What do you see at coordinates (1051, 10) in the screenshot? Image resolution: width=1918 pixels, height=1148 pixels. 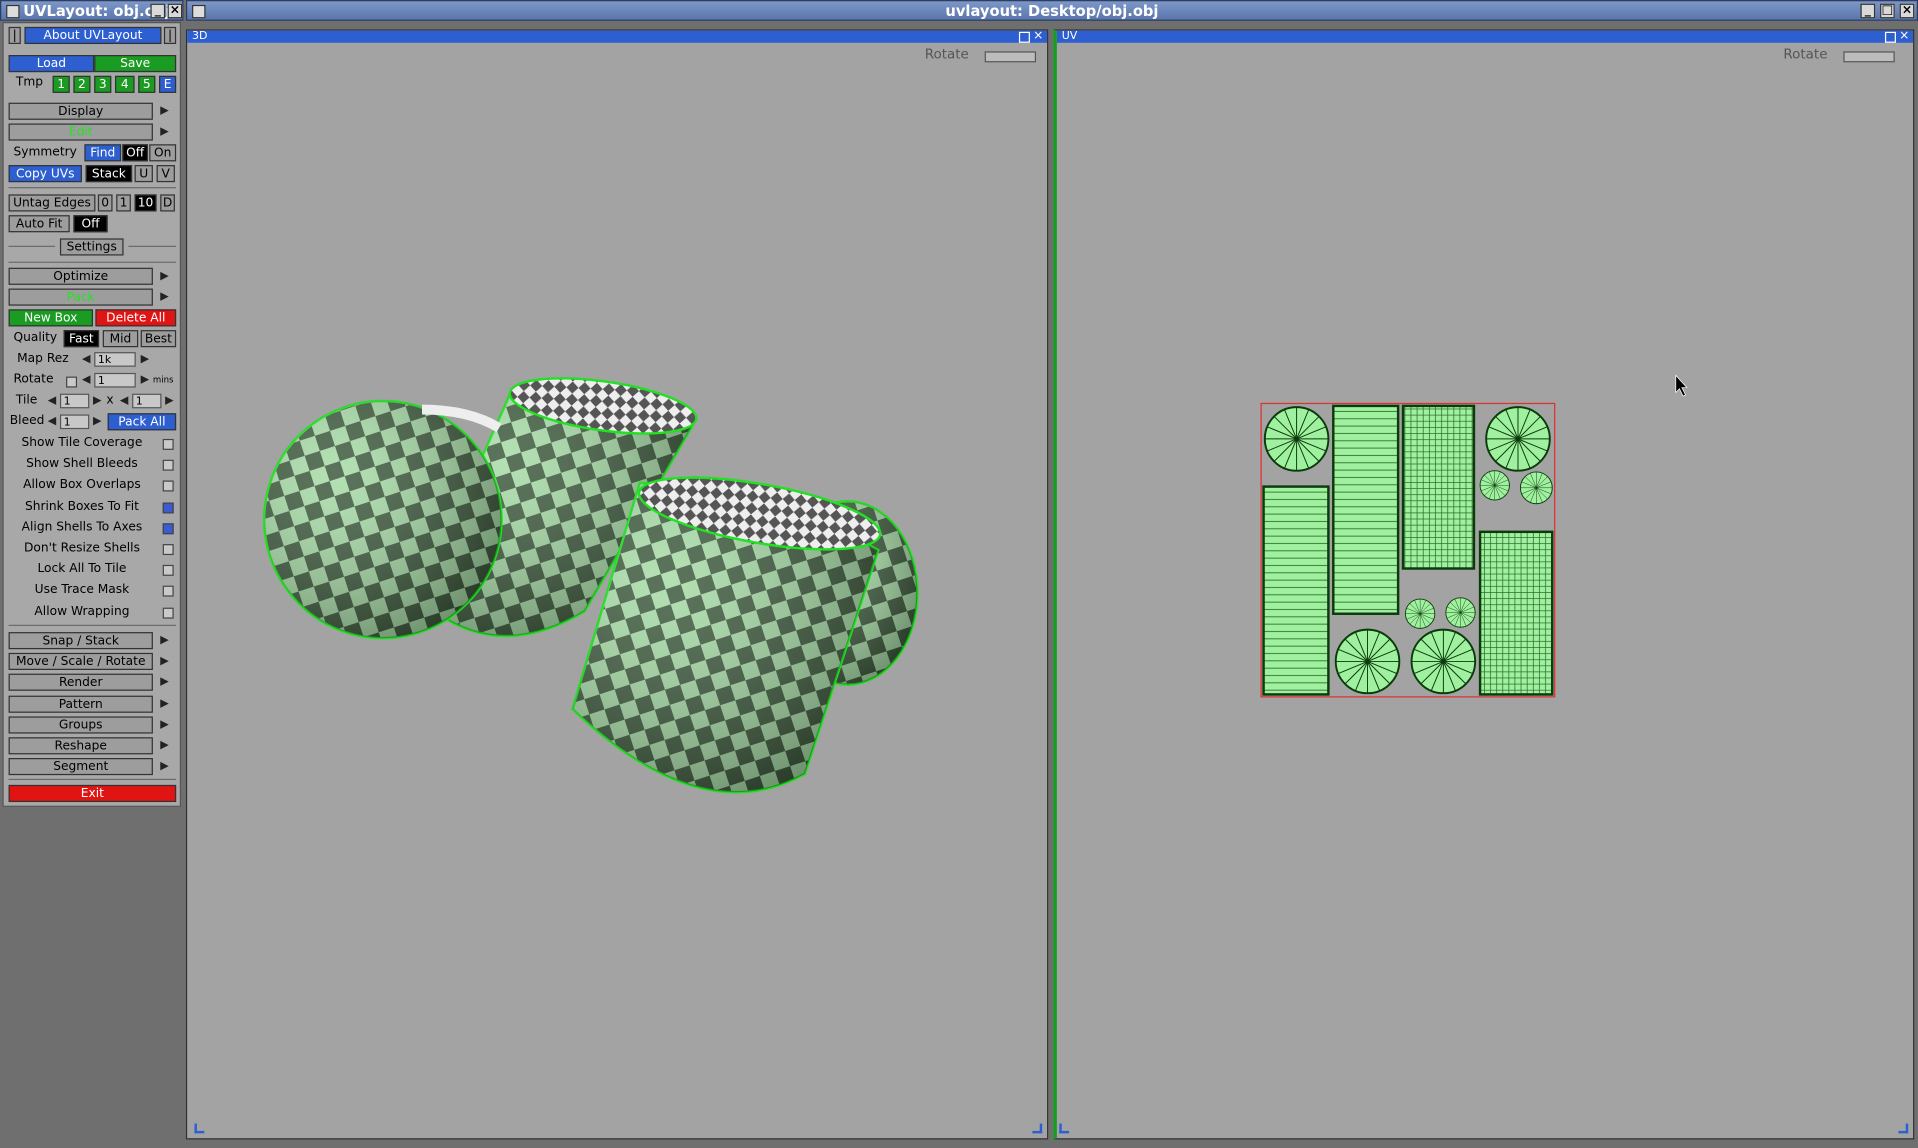 I see `main-window-titlebar: uvlayout: Desktop/obj.obj _ □ ×` at bounding box center [1051, 10].